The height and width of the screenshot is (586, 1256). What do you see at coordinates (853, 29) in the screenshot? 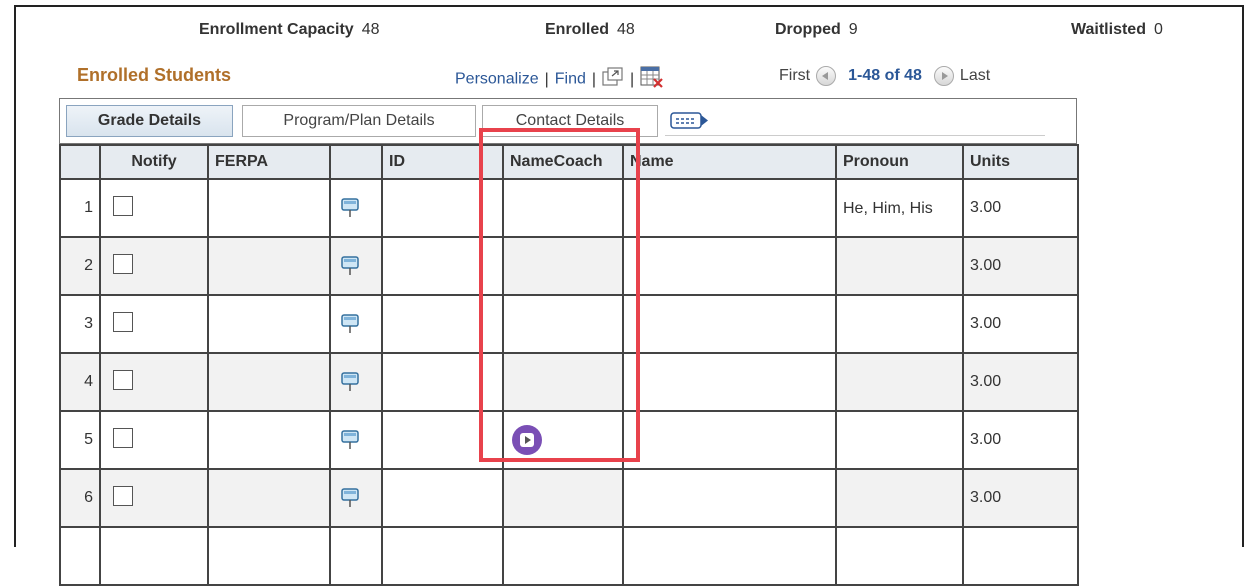
I see `dropped-value: 9` at bounding box center [853, 29].